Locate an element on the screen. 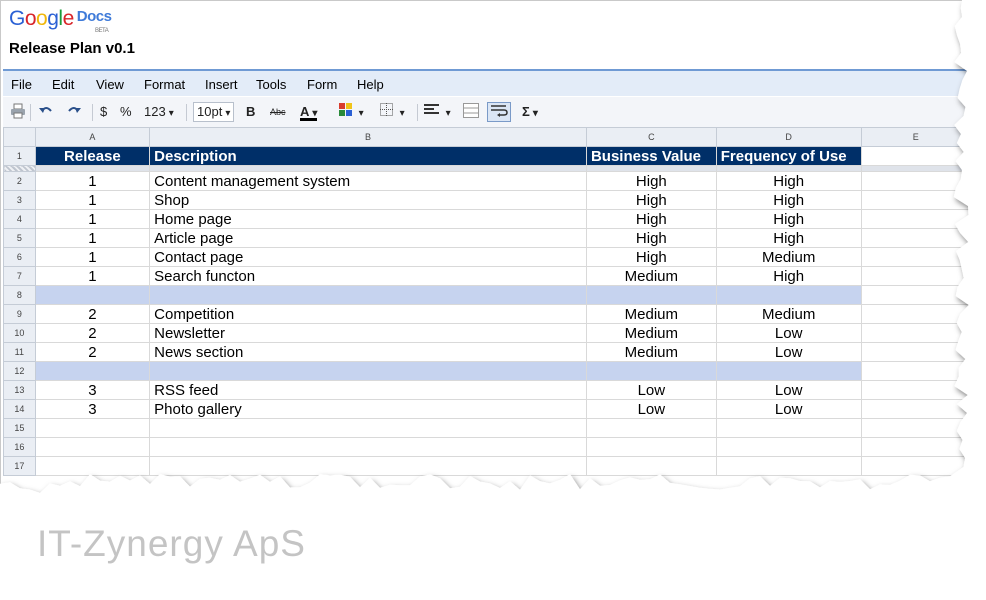  column-header-a: A is located at coordinates (92, 137).